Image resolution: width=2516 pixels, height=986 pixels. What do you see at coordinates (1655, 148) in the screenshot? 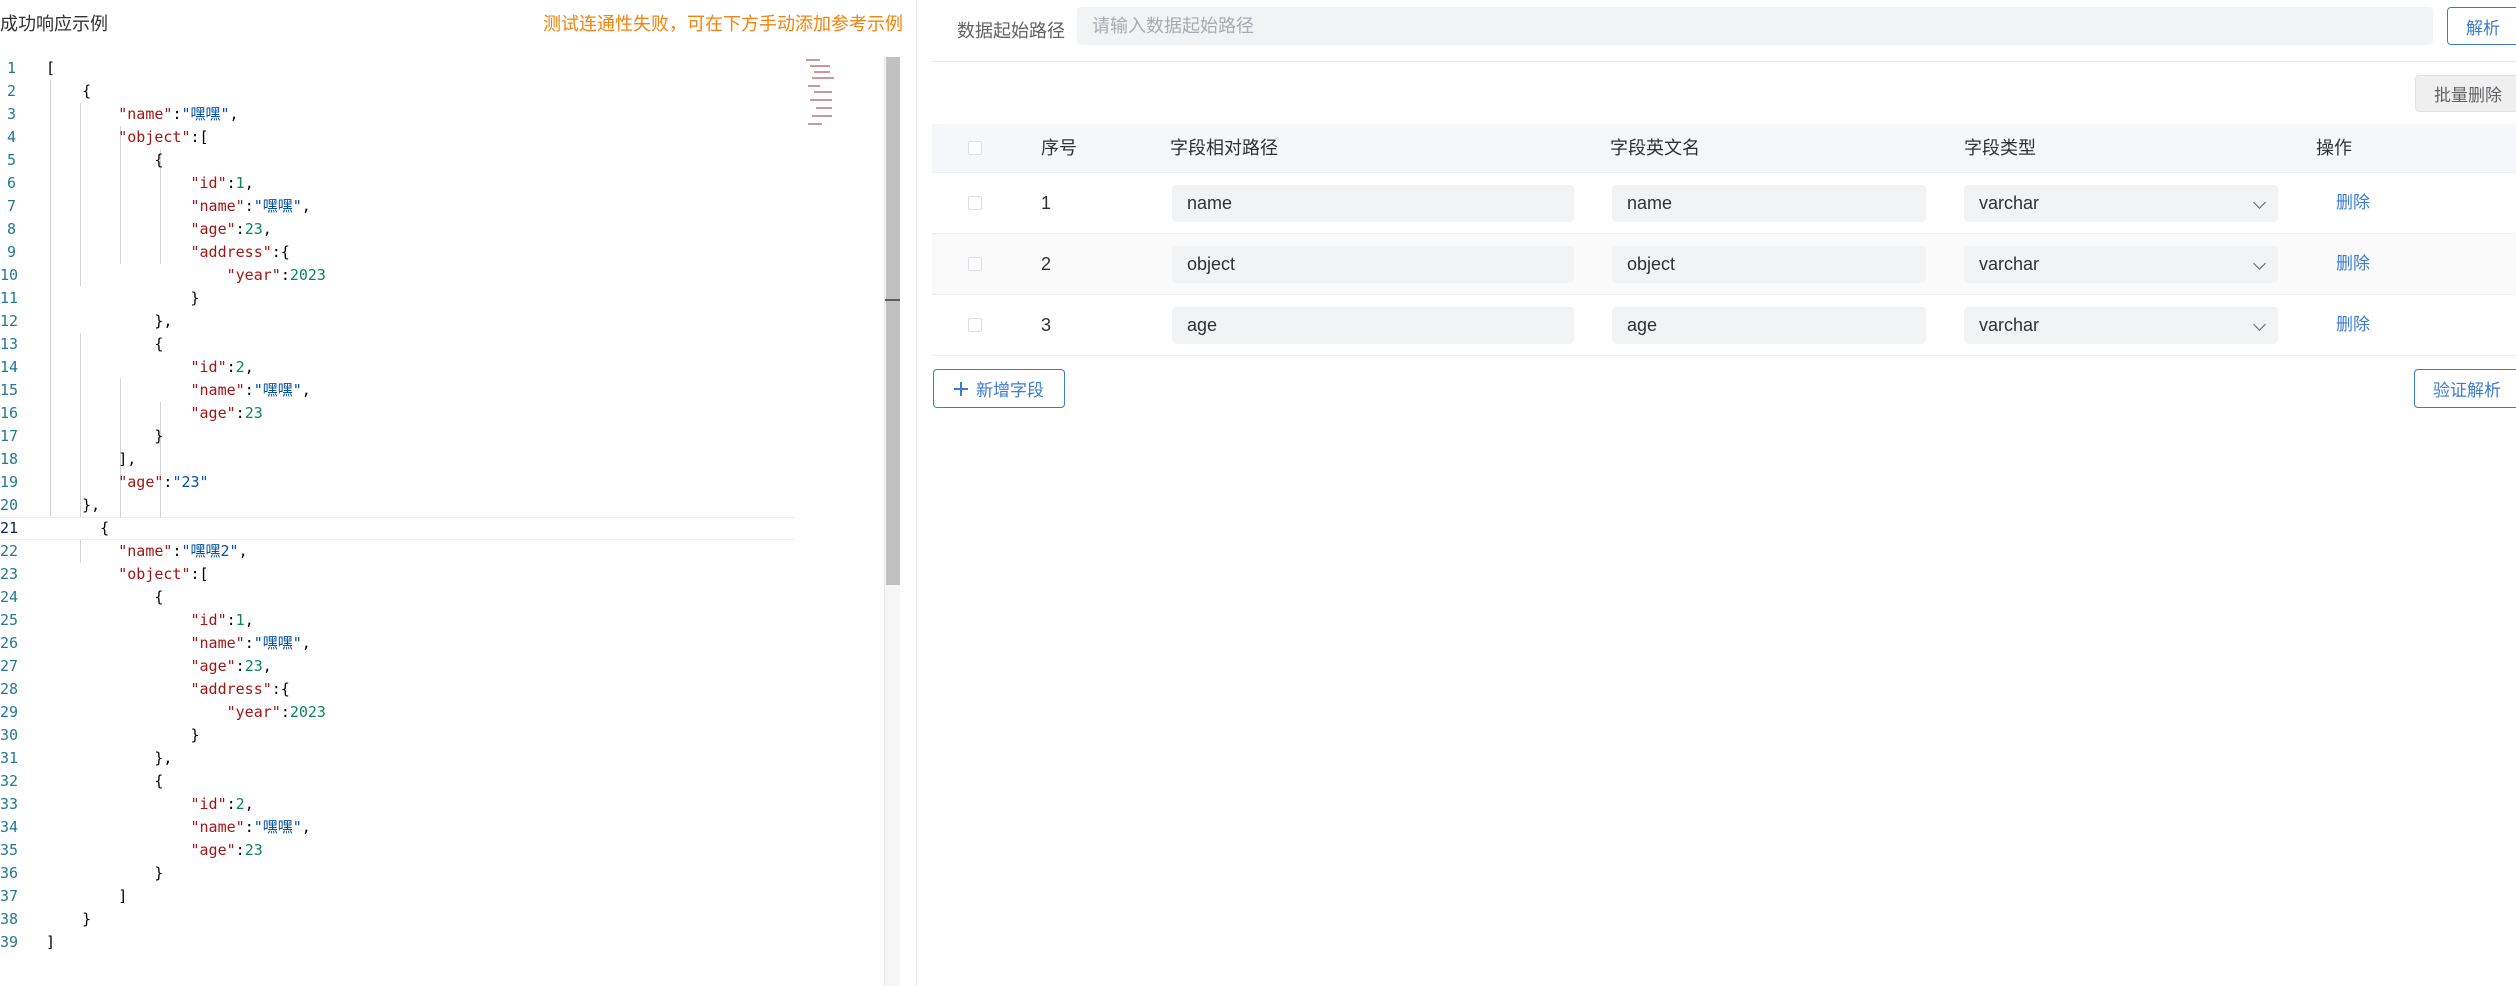
I see `column-header-field-name: 字段英文名` at bounding box center [1655, 148].